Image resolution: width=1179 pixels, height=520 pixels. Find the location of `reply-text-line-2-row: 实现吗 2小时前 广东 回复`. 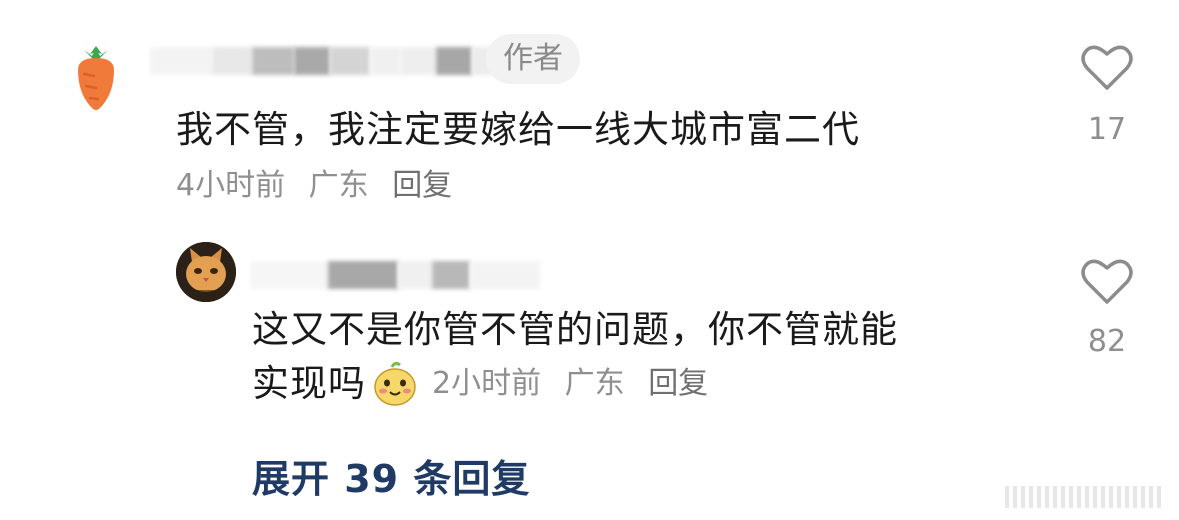

reply-text-line-2-row: 实现吗 2小时前 广东 回复 is located at coordinates (487, 384).